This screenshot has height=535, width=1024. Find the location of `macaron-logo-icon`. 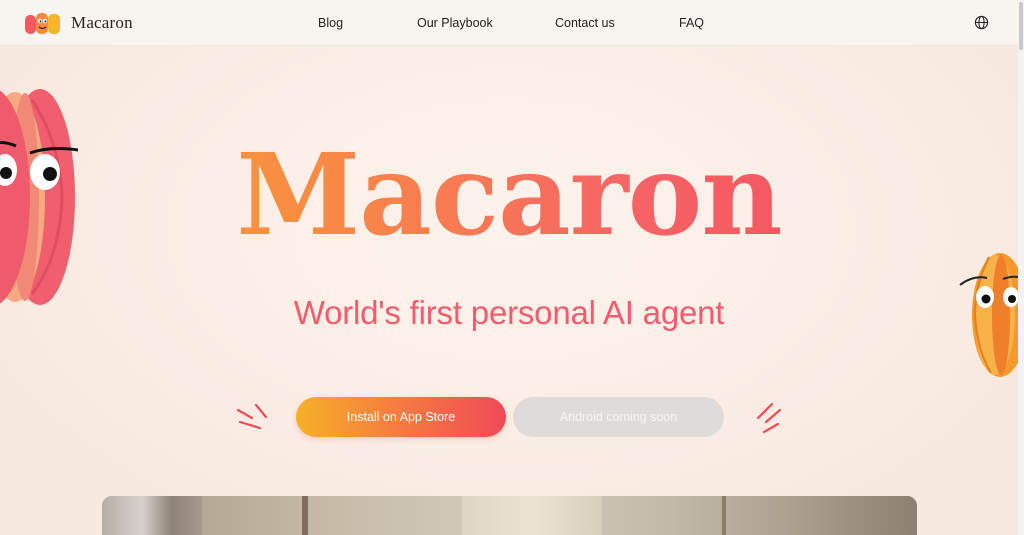

macaron-logo-icon is located at coordinates (43, 24).